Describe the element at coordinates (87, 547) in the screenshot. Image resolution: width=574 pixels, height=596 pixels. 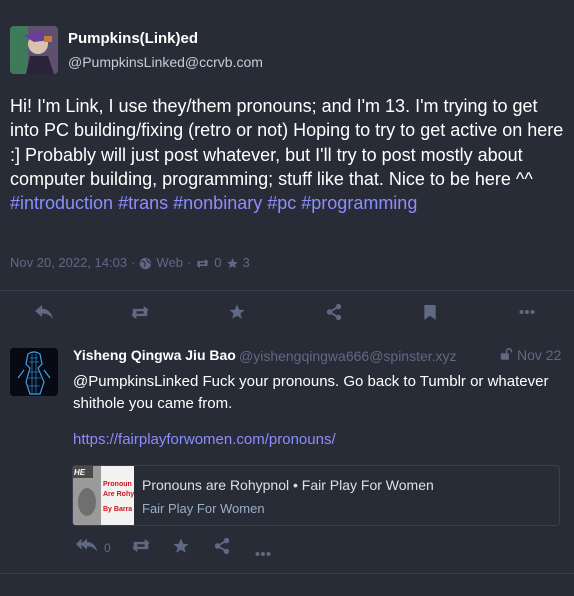
I see `reply-all-icon` at that location.